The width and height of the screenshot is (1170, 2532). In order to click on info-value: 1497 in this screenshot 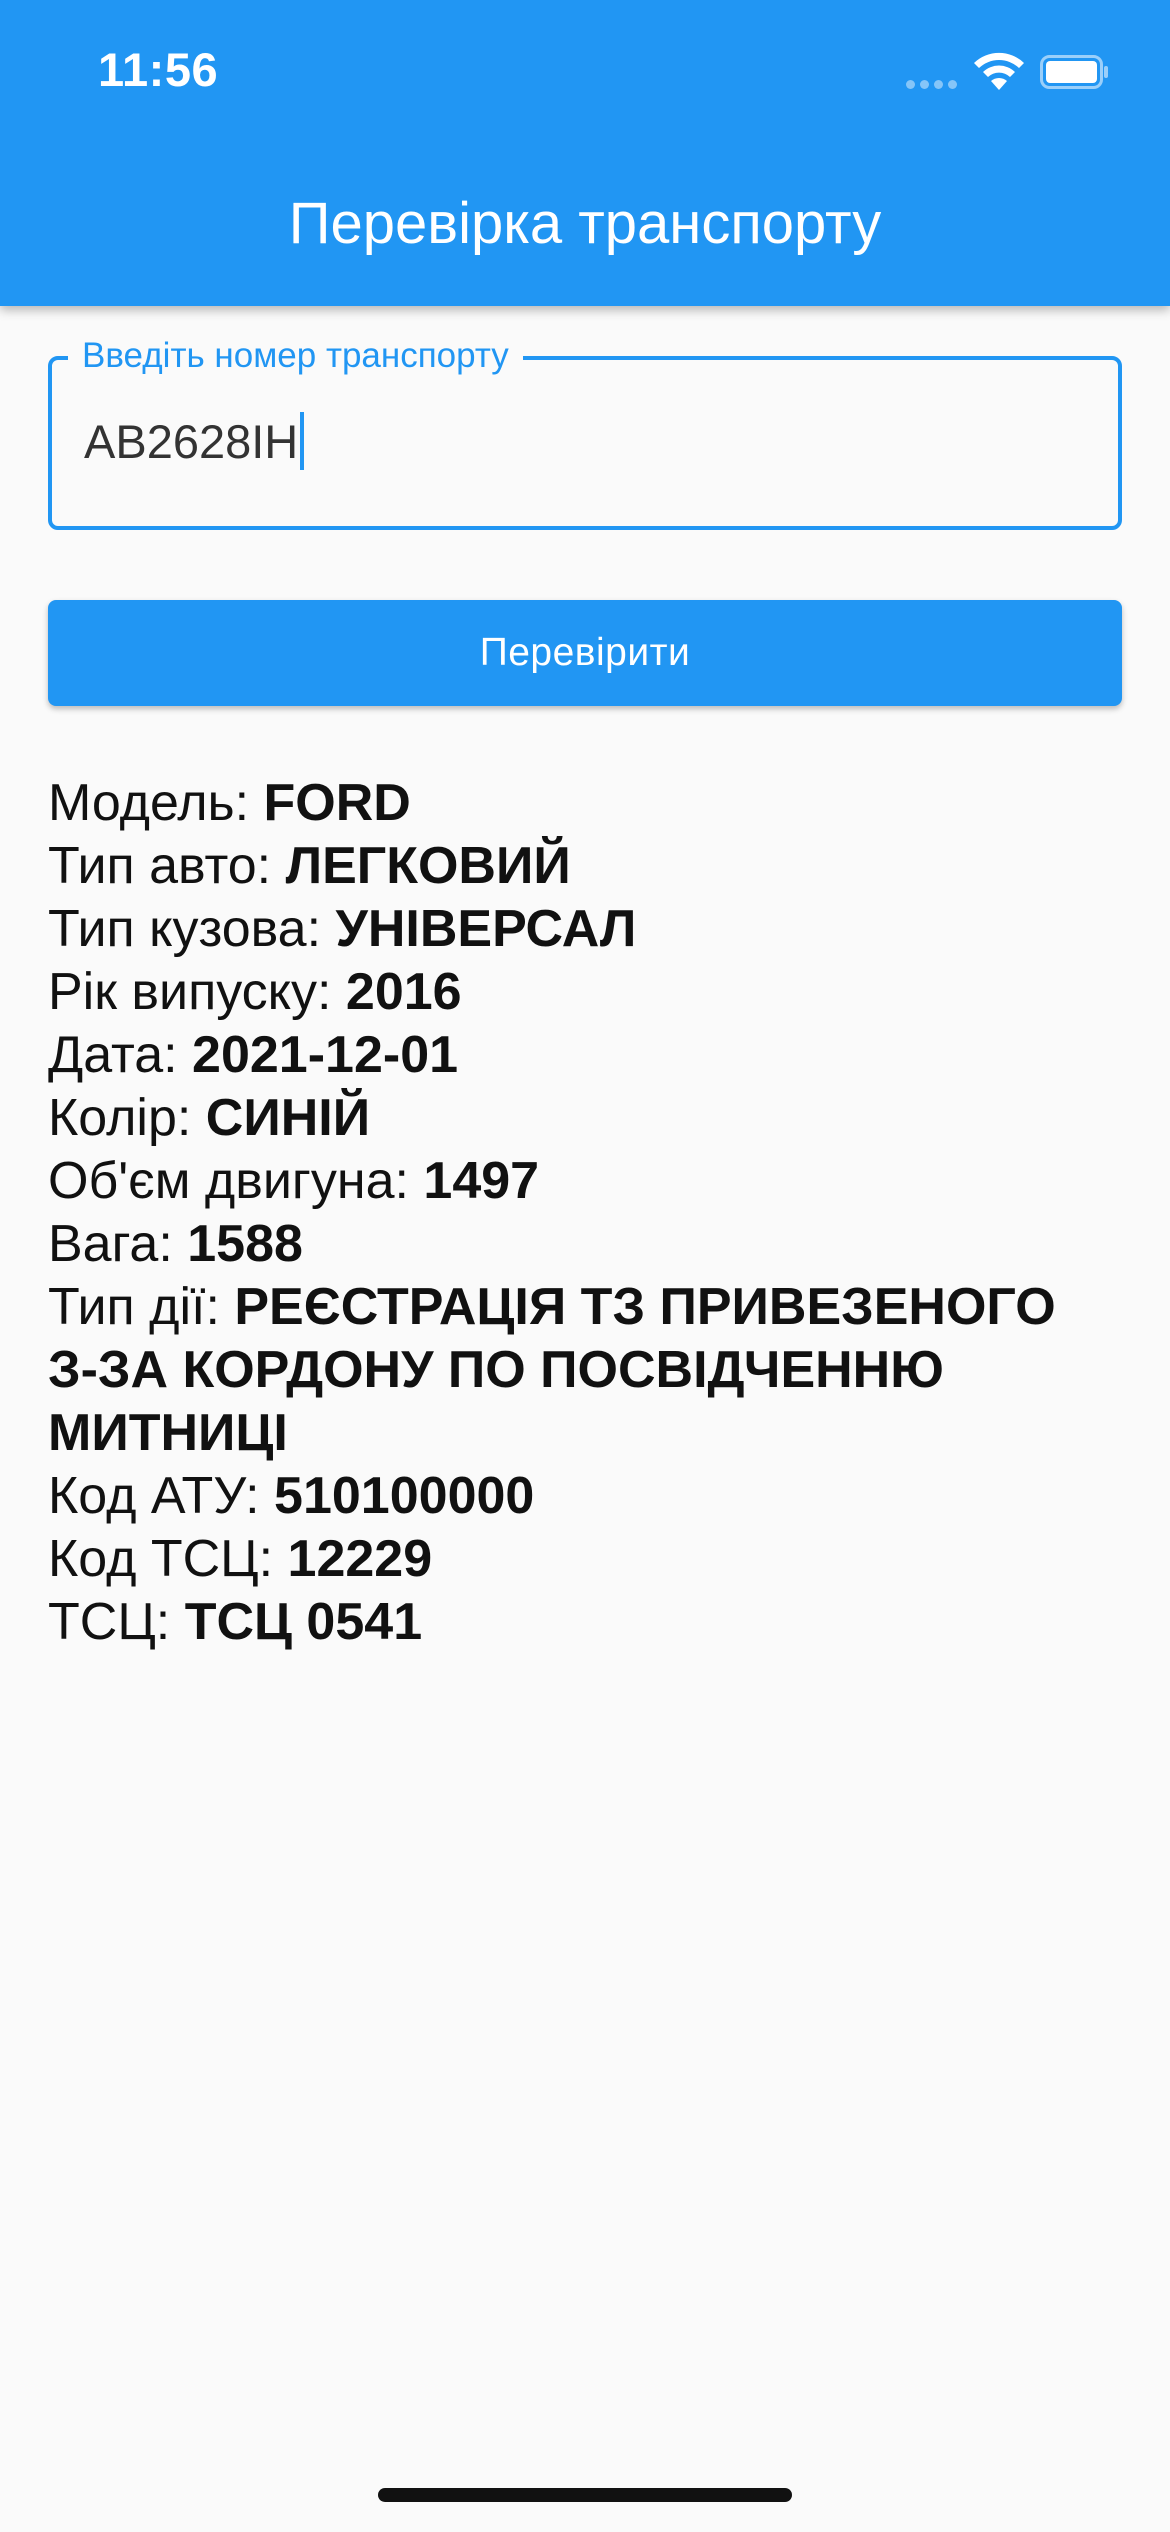, I will do `click(481, 1181)`.